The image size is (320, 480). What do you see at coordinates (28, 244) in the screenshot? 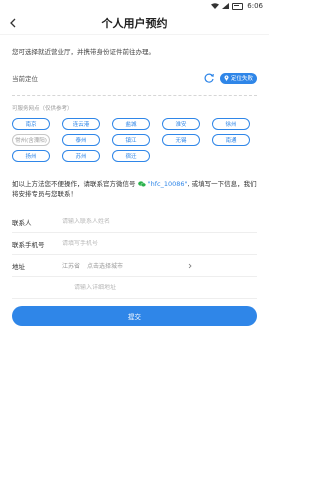
I see `phone-label: 联系手机号` at bounding box center [28, 244].